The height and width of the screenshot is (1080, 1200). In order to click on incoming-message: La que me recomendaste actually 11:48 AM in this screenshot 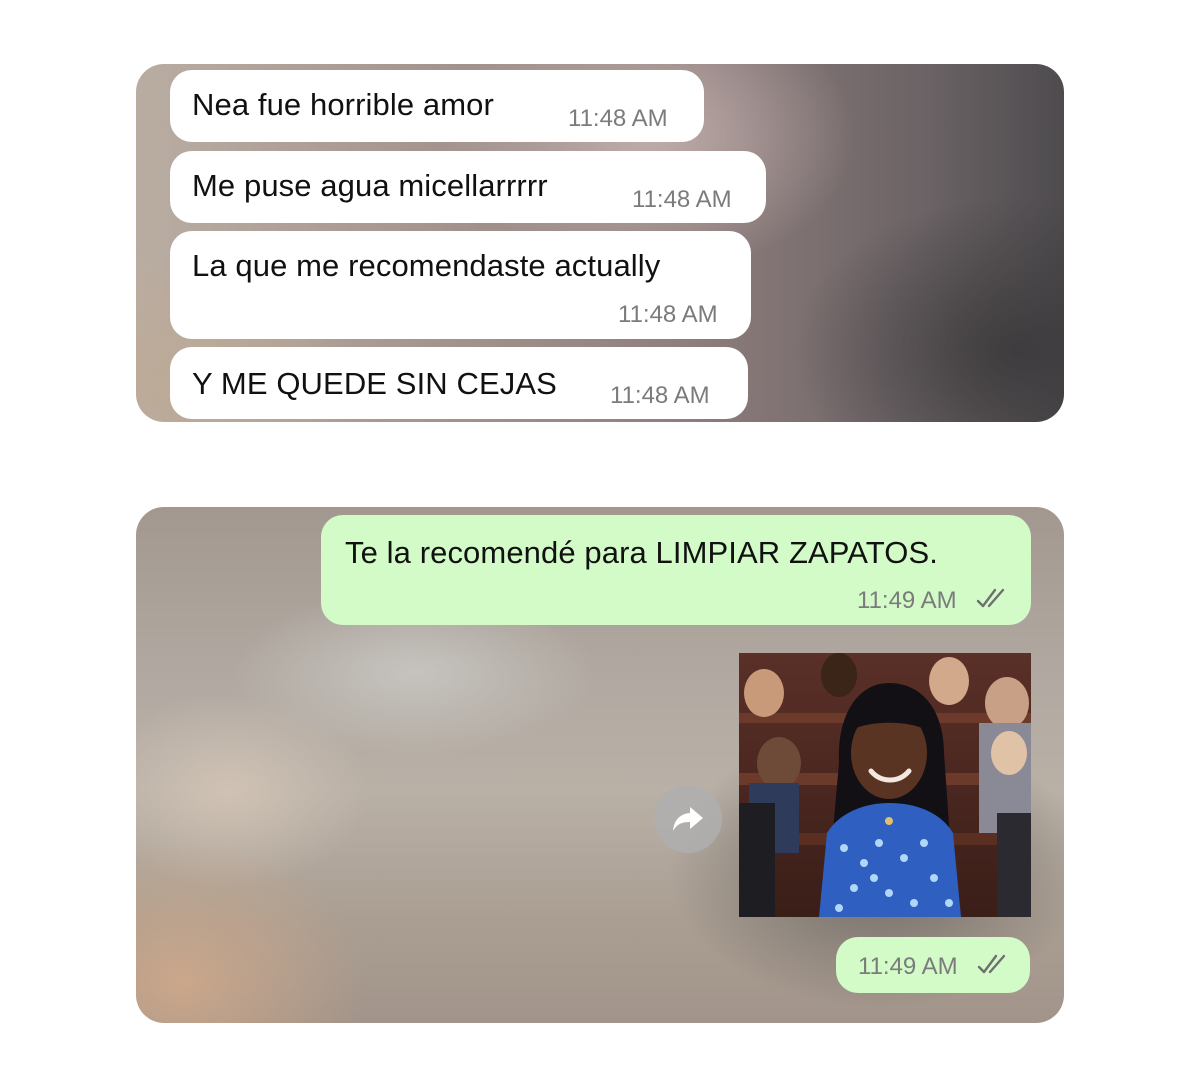, I will do `click(460, 285)`.